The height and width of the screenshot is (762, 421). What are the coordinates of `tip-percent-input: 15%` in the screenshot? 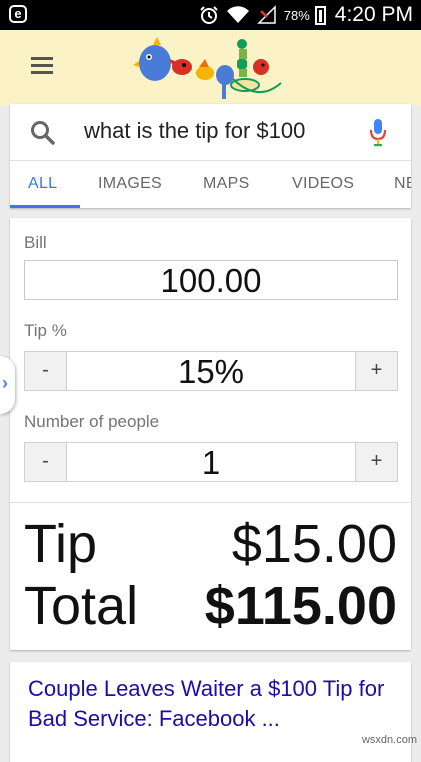 It's located at (211, 371).